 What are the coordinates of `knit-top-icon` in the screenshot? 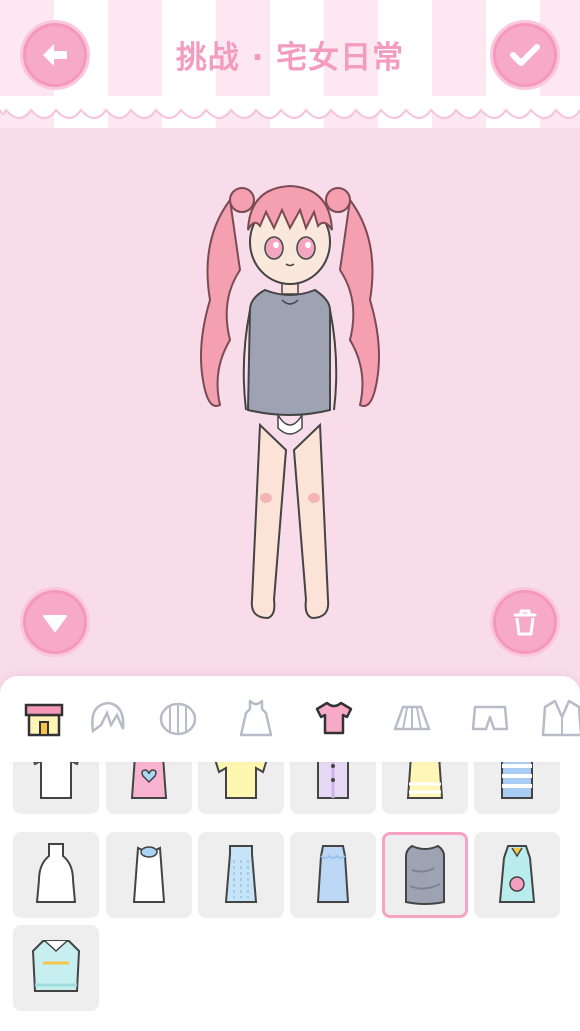 It's located at (241, 874).